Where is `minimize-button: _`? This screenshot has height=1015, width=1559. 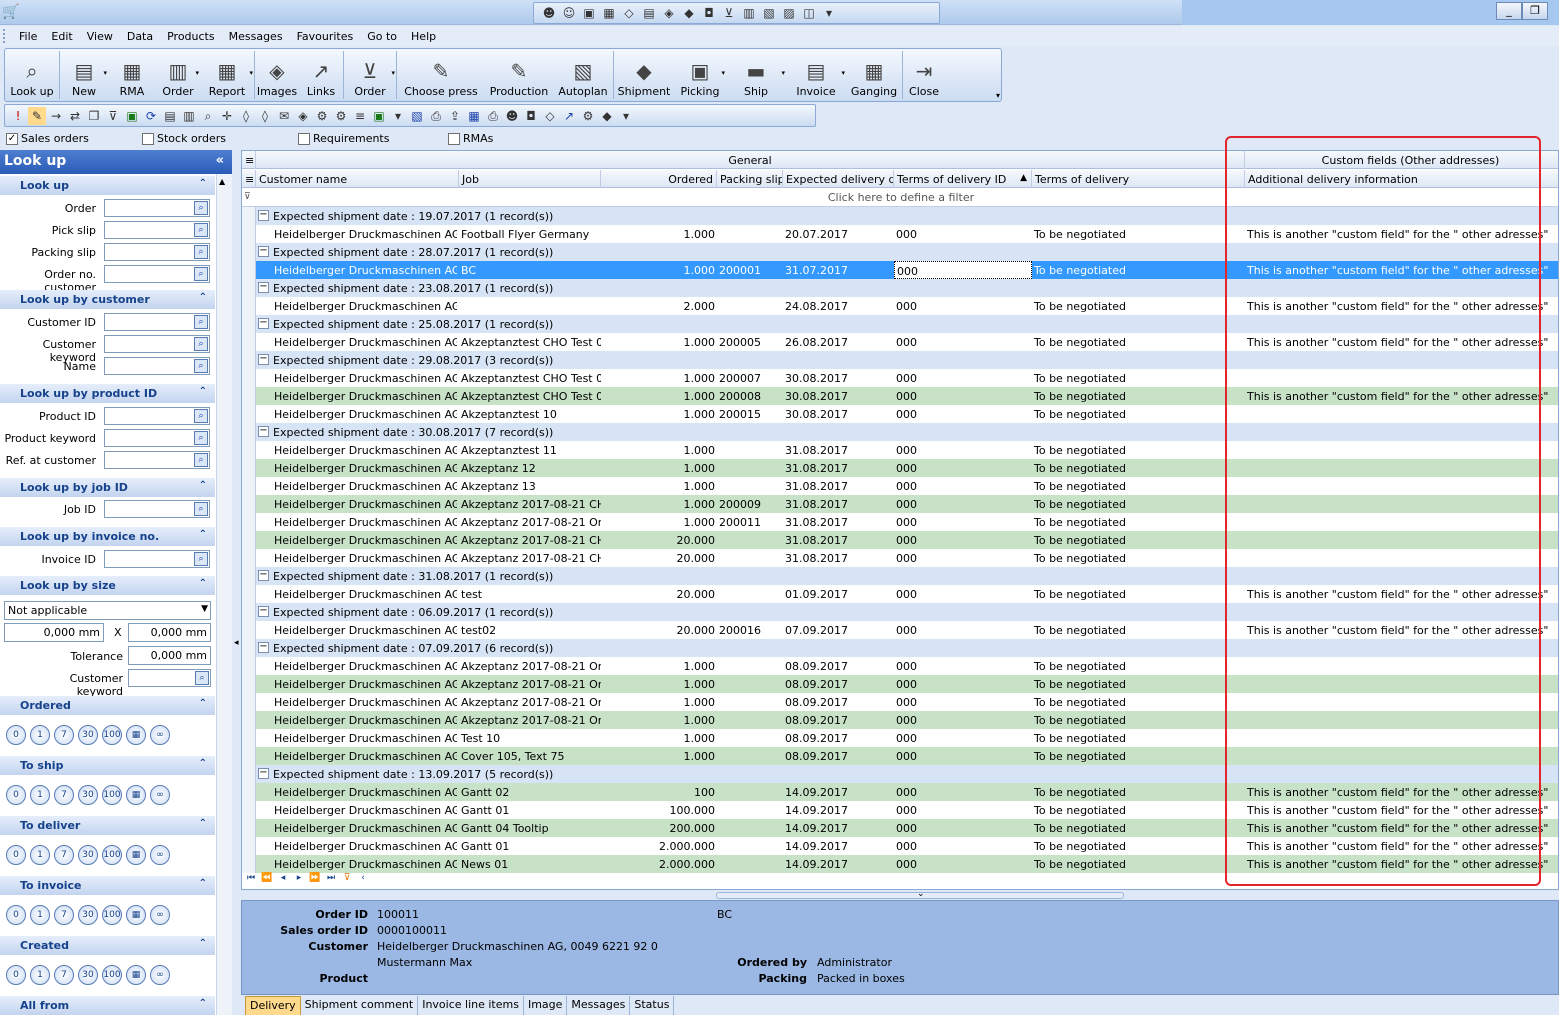 minimize-button: _ is located at coordinates (1509, 11).